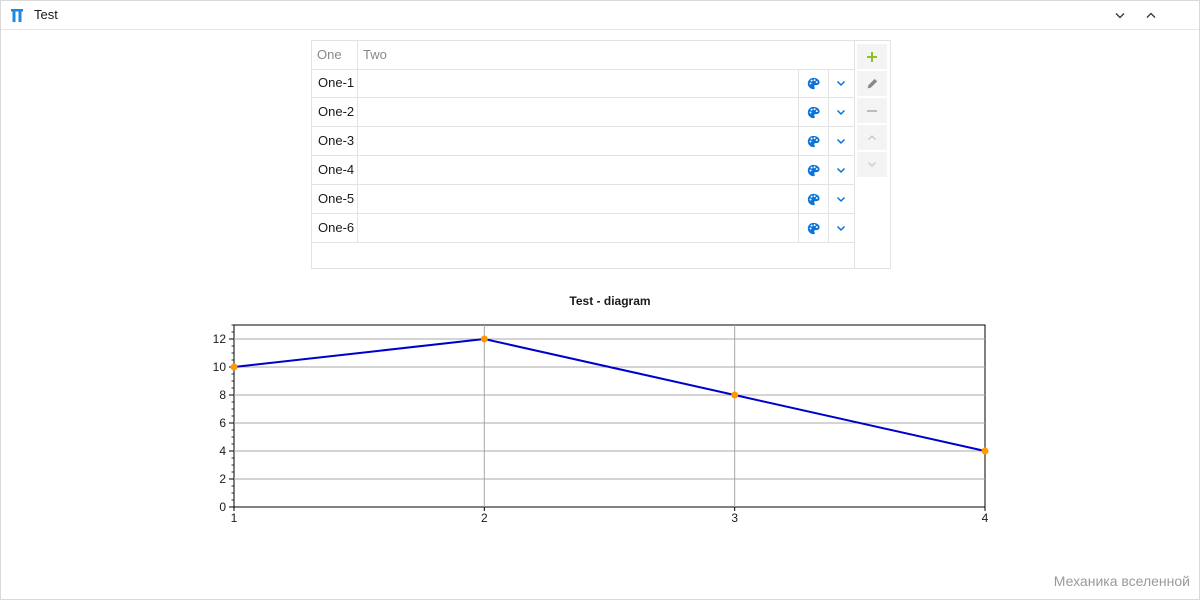  What do you see at coordinates (234, 518) in the screenshot?
I see `x-tick-label: 1` at bounding box center [234, 518].